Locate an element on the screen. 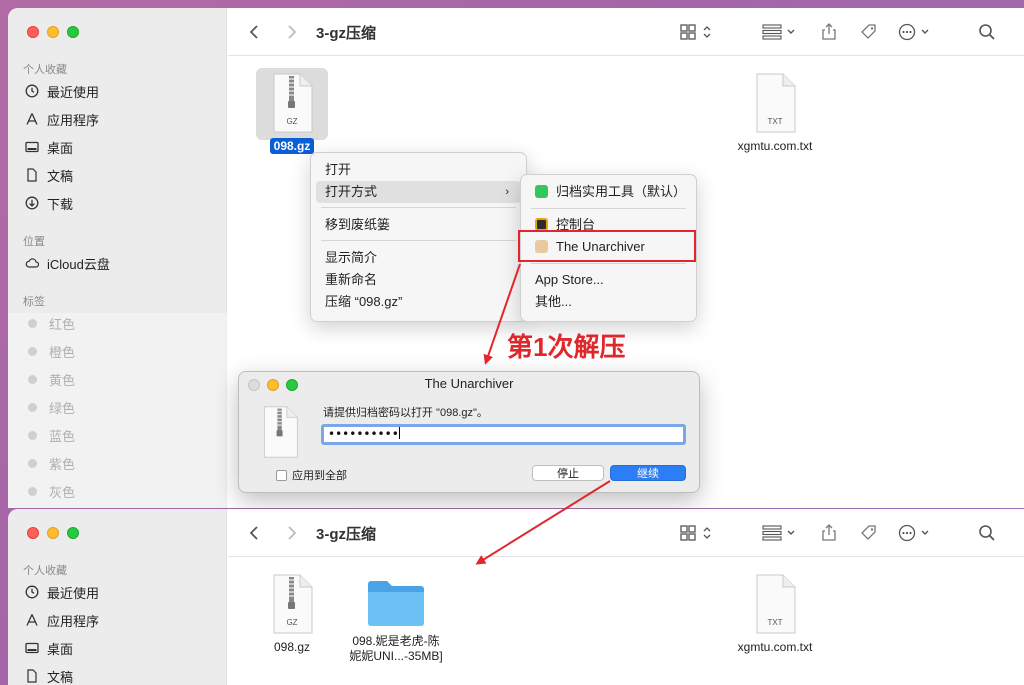 The height and width of the screenshot is (685, 1024). stop-button: 停止 is located at coordinates (568, 473).